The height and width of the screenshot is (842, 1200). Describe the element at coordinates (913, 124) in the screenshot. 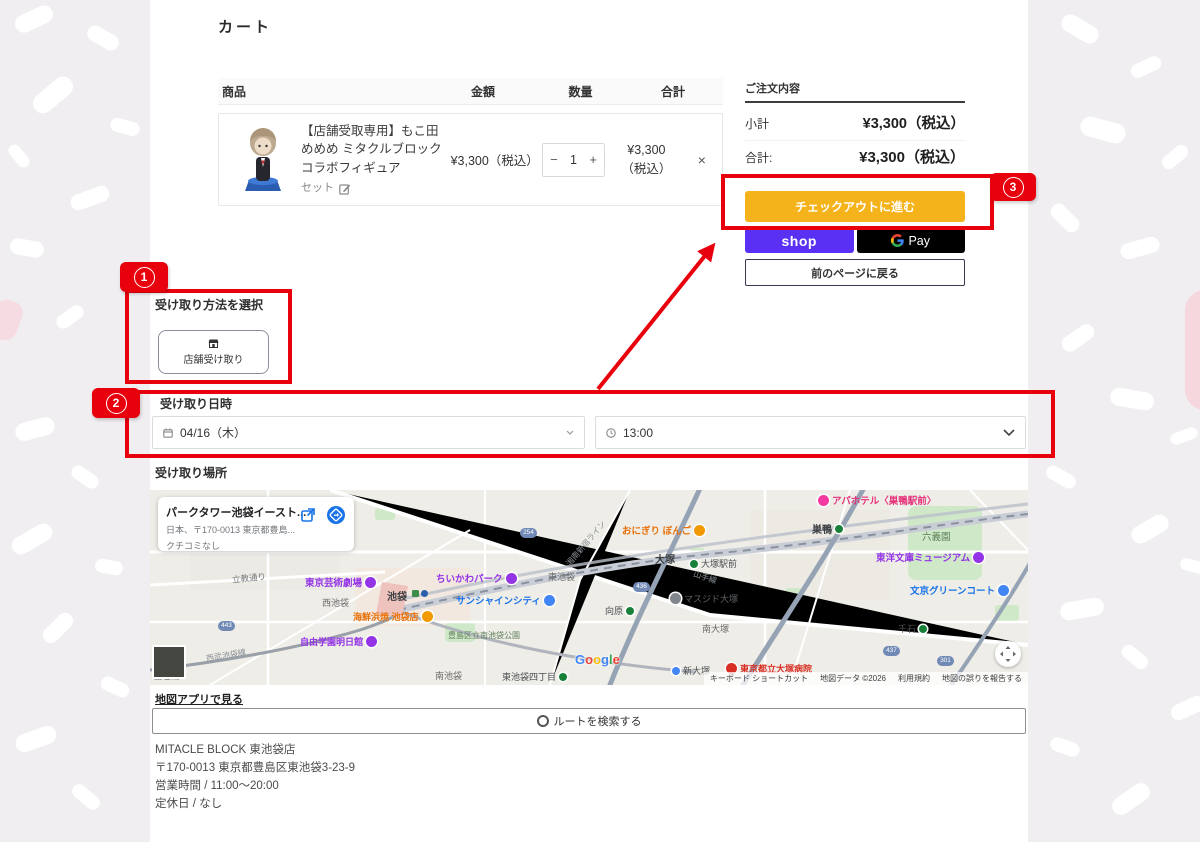

I see `subtotal-value: ¥3,300（税込）` at that location.